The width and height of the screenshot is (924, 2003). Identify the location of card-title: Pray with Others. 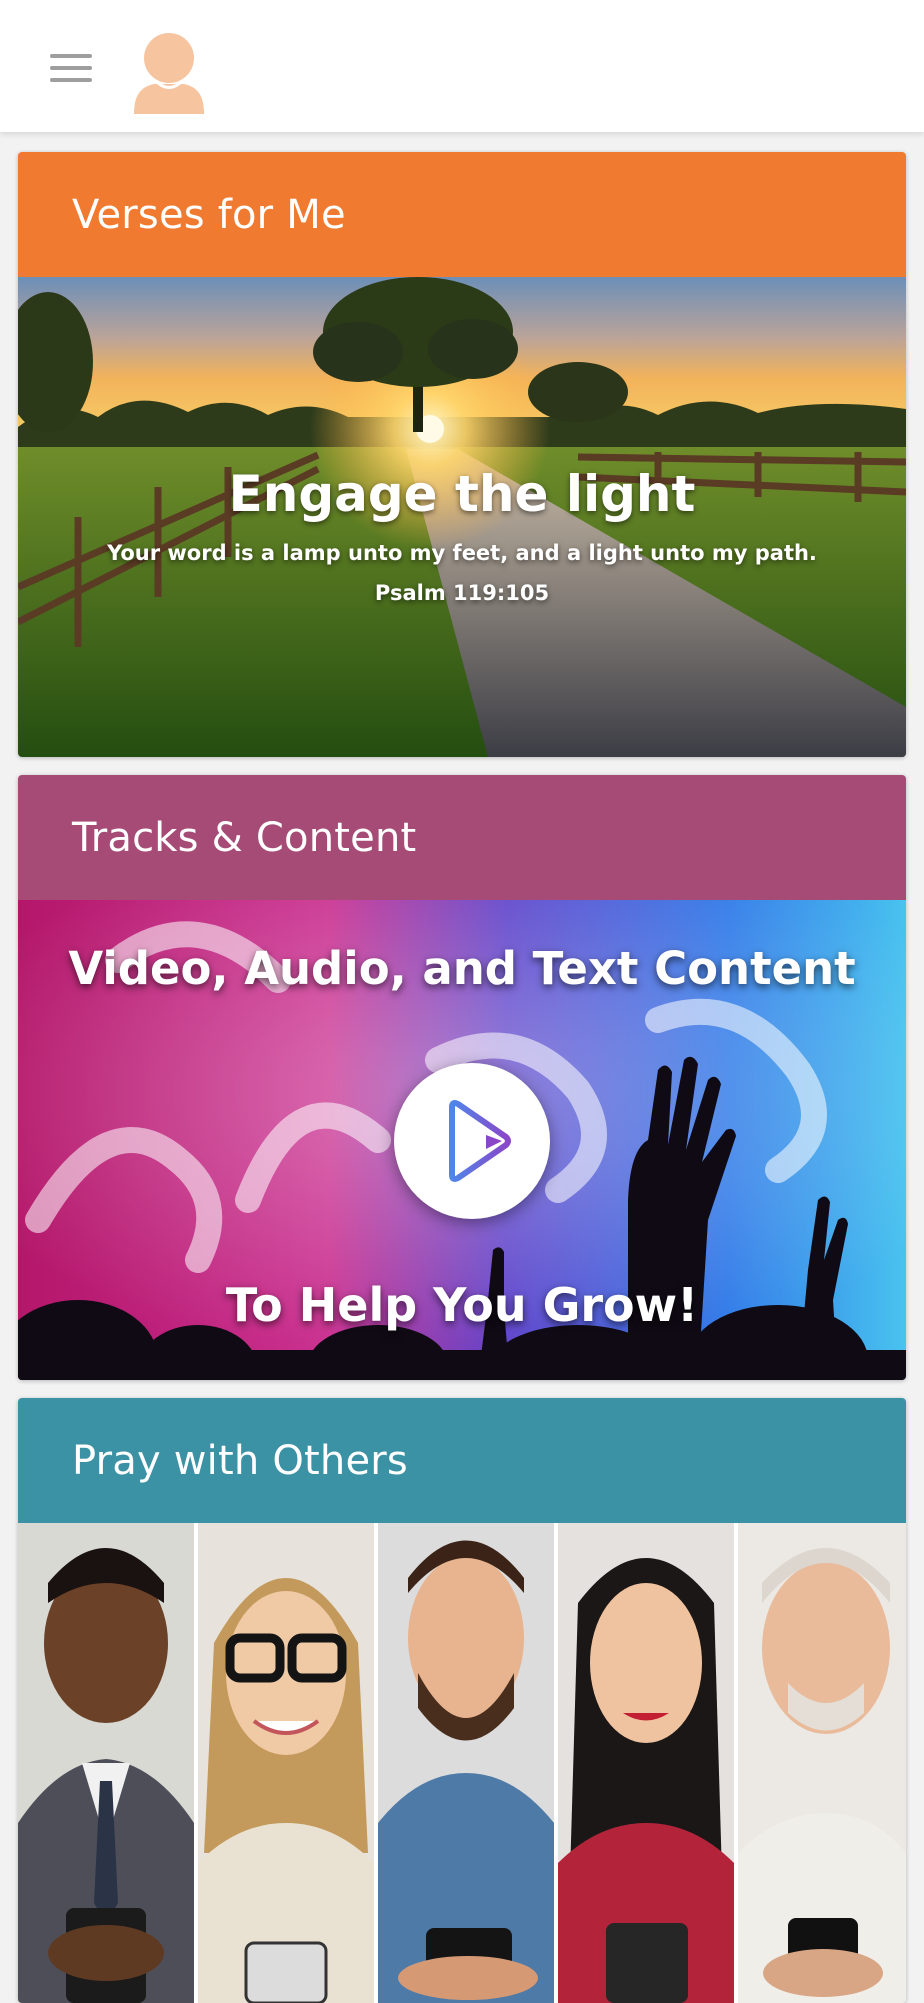
(240, 1460).